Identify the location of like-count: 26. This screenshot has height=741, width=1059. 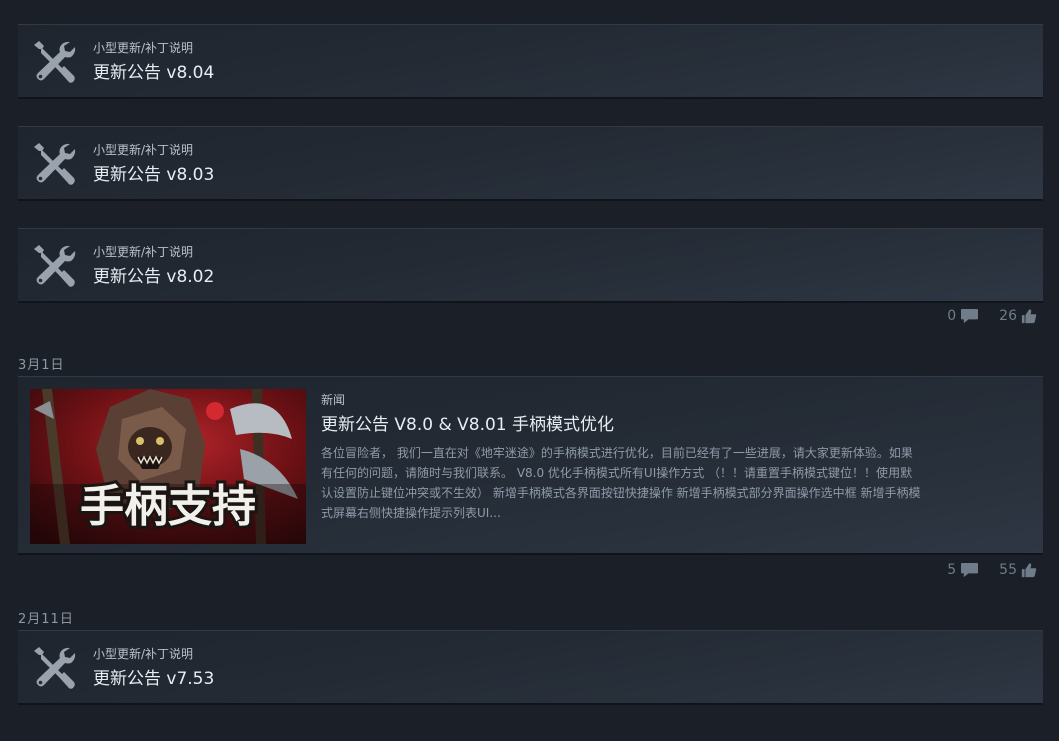
(1008, 316).